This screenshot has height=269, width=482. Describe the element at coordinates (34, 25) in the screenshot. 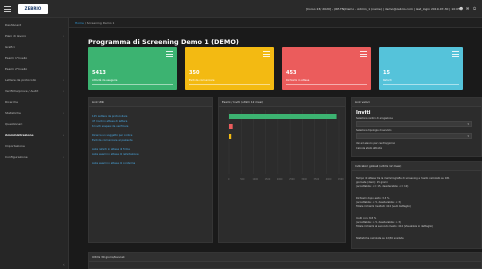

I see `sidebar-item-dashboard: Dashboard` at that location.